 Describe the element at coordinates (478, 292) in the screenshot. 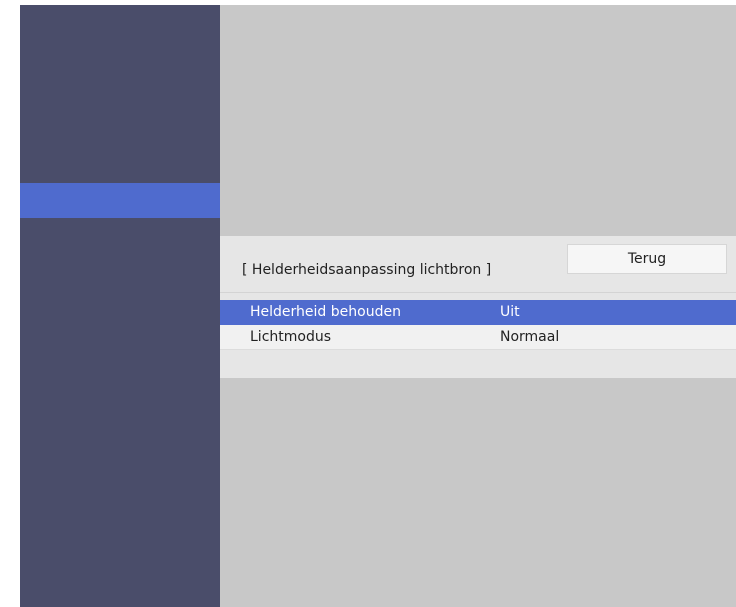

I see `divider` at that location.